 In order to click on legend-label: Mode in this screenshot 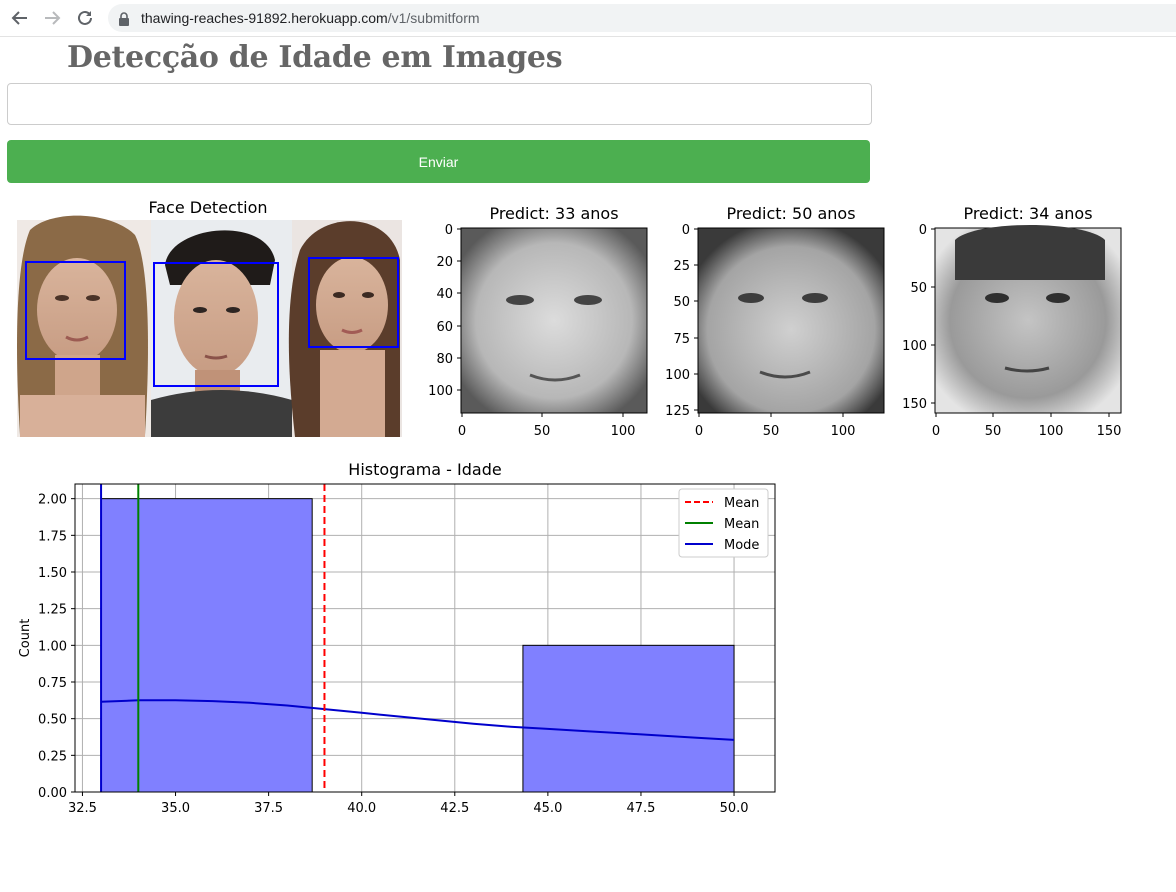, I will do `click(741, 545)`.